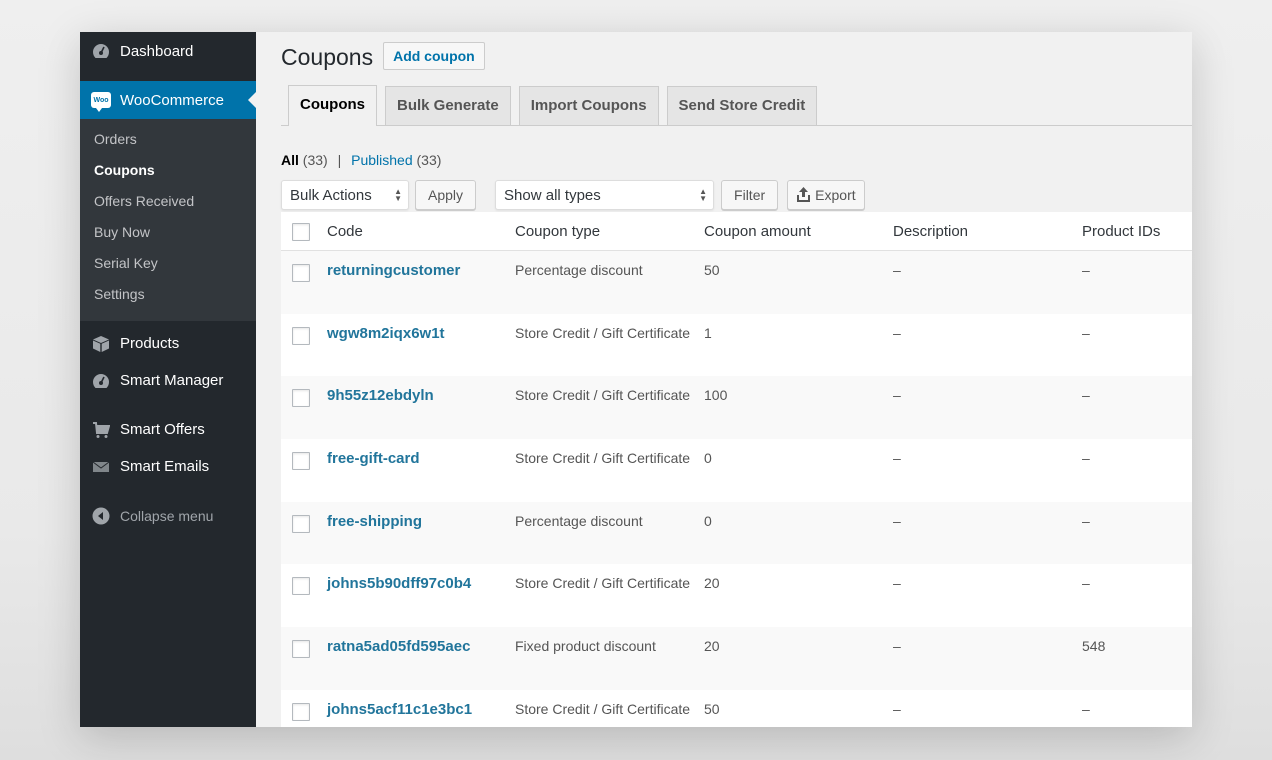 This screenshot has width=1272, height=760. Describe the element at coordinates (1094, 646) in the screenshot. I see `product-ids-cell: 548` at that location.